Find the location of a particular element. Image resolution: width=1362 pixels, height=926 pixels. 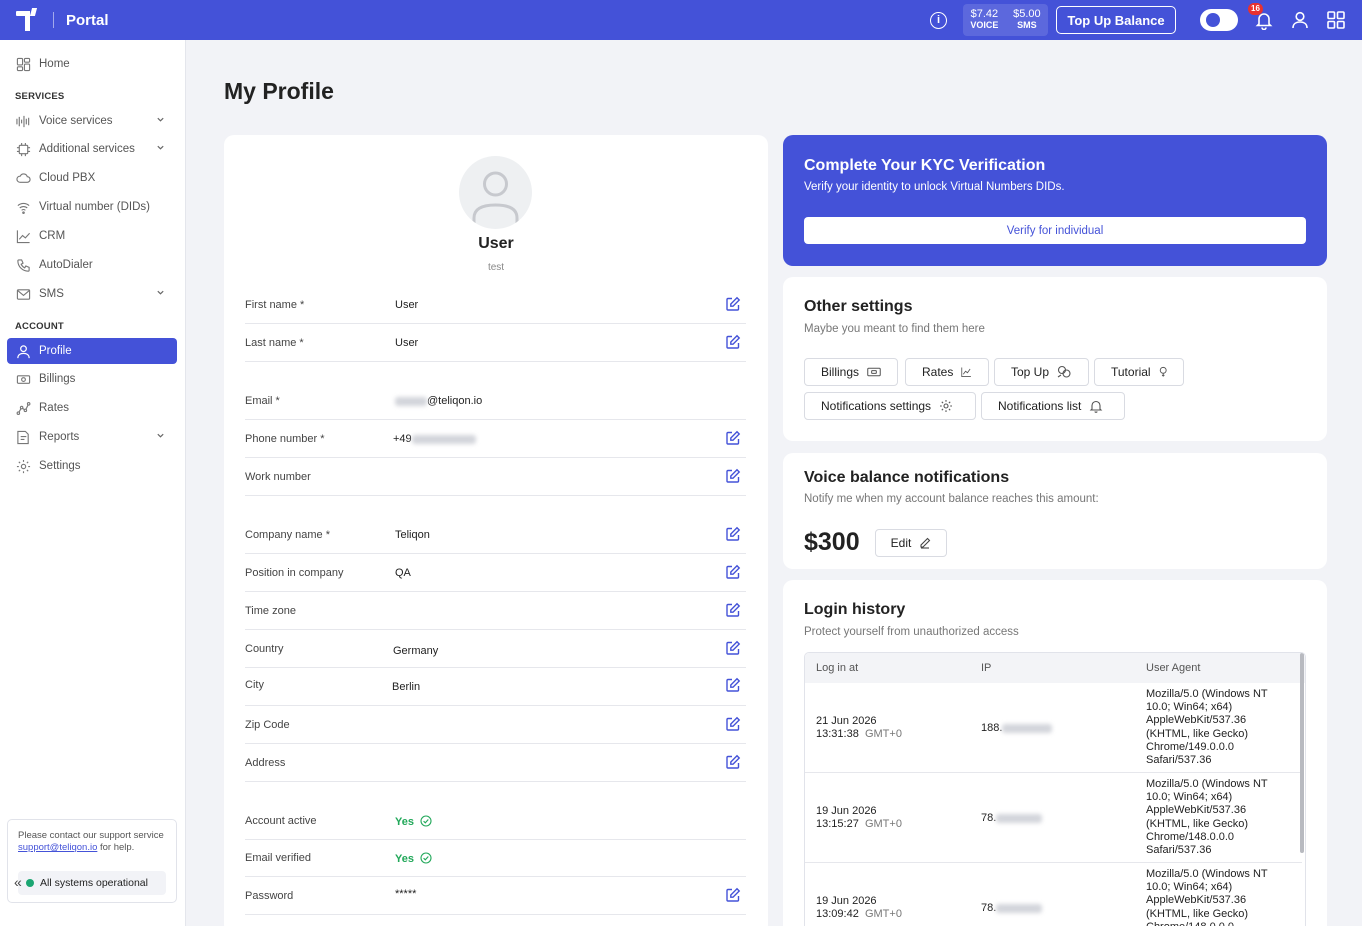

chip-label: Tutorial is located at coordinates (1131, 372).